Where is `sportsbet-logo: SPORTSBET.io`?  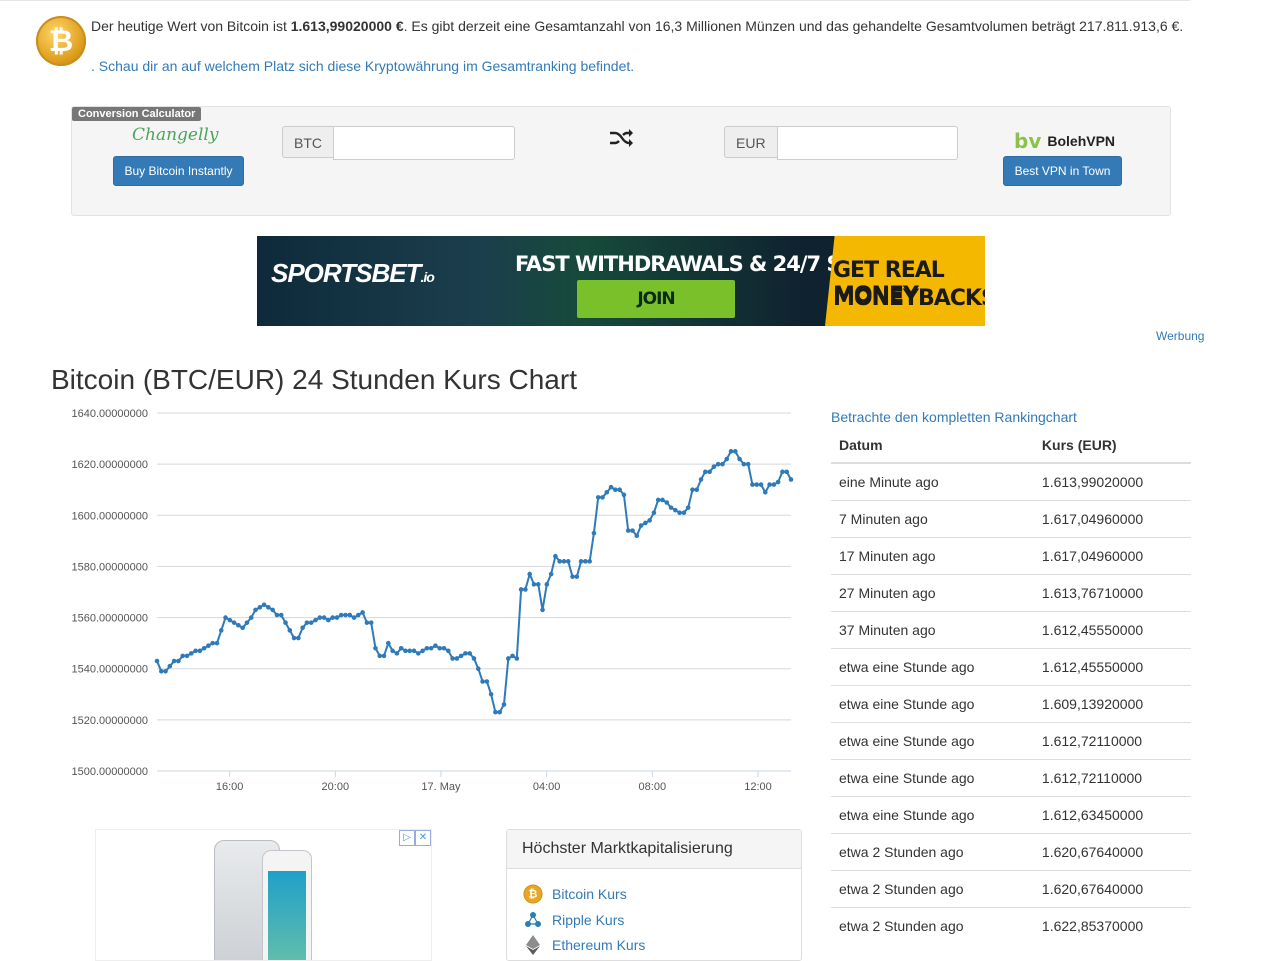 sportsbet-logo: SPORTSBET.io is located at coordinates (353, 273).